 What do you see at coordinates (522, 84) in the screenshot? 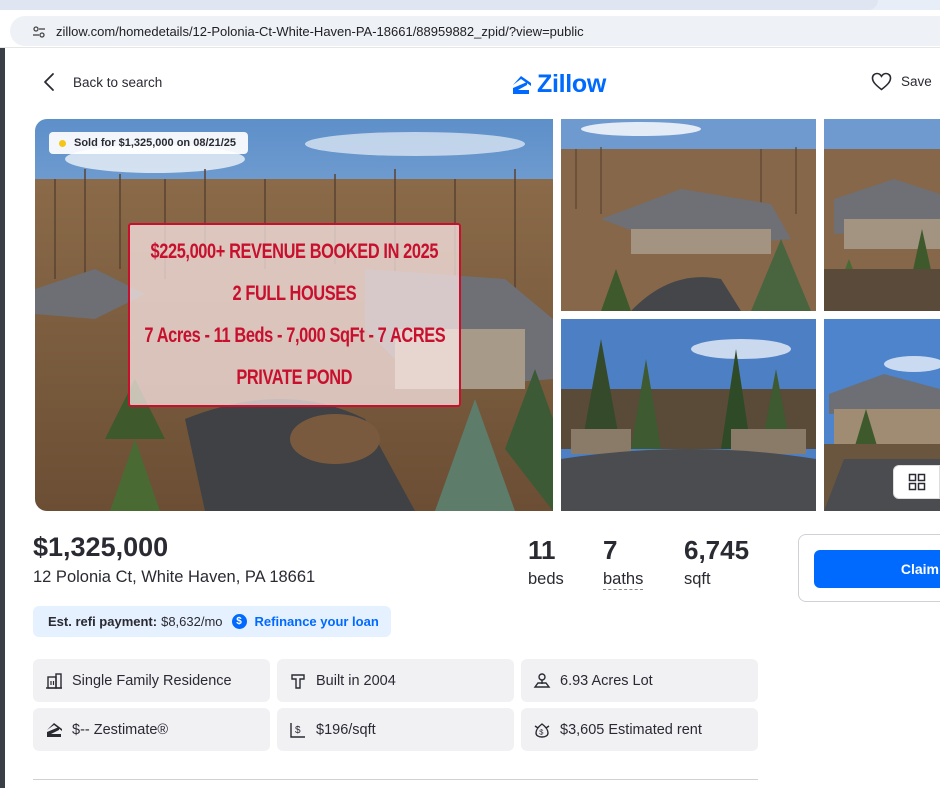
I see `zillow-house-icon` at bounding box center [522, 84].